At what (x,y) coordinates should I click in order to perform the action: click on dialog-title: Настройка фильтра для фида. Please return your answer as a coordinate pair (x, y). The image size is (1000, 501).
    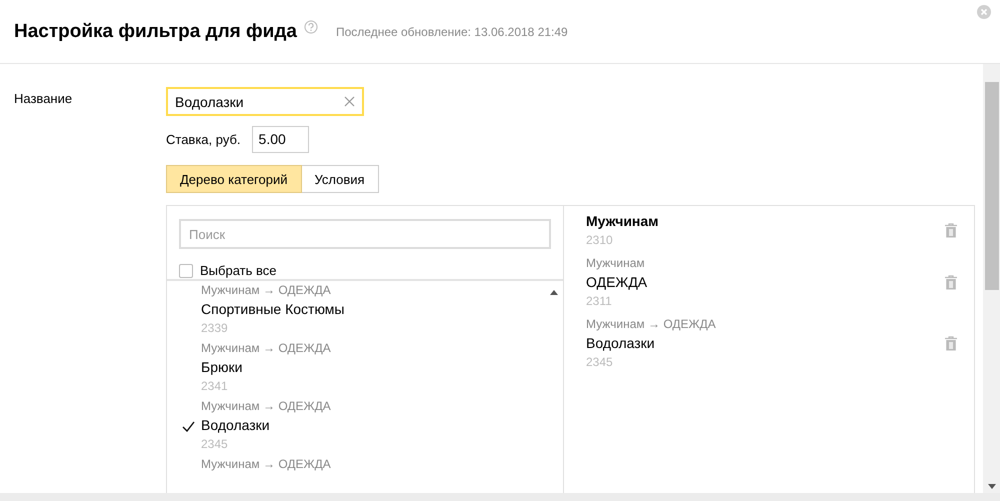
    Looking at the image, I should click on (155, 31).